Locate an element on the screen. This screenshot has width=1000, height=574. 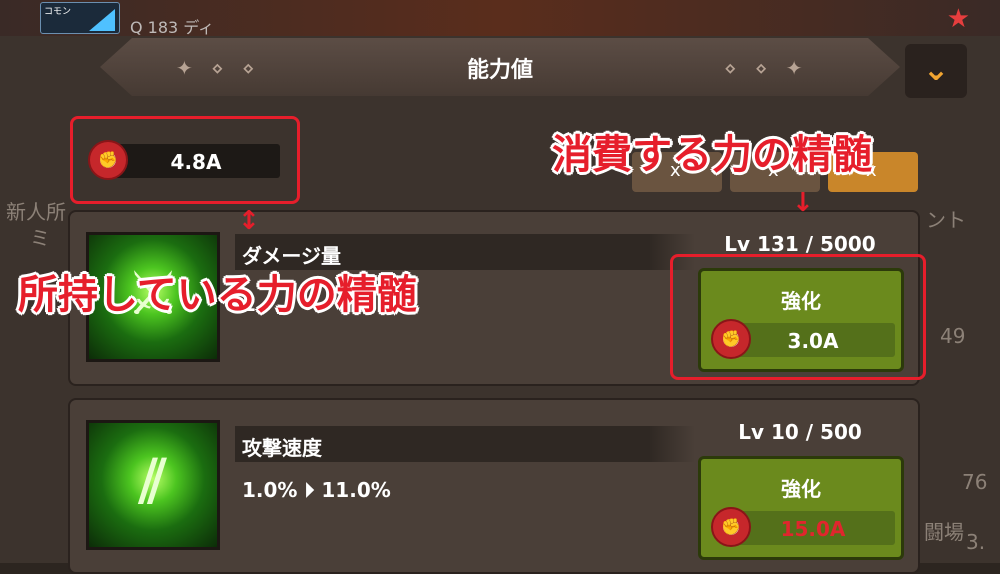
chevron-down-icon: ⌄ is located at coordinates (936, 69).